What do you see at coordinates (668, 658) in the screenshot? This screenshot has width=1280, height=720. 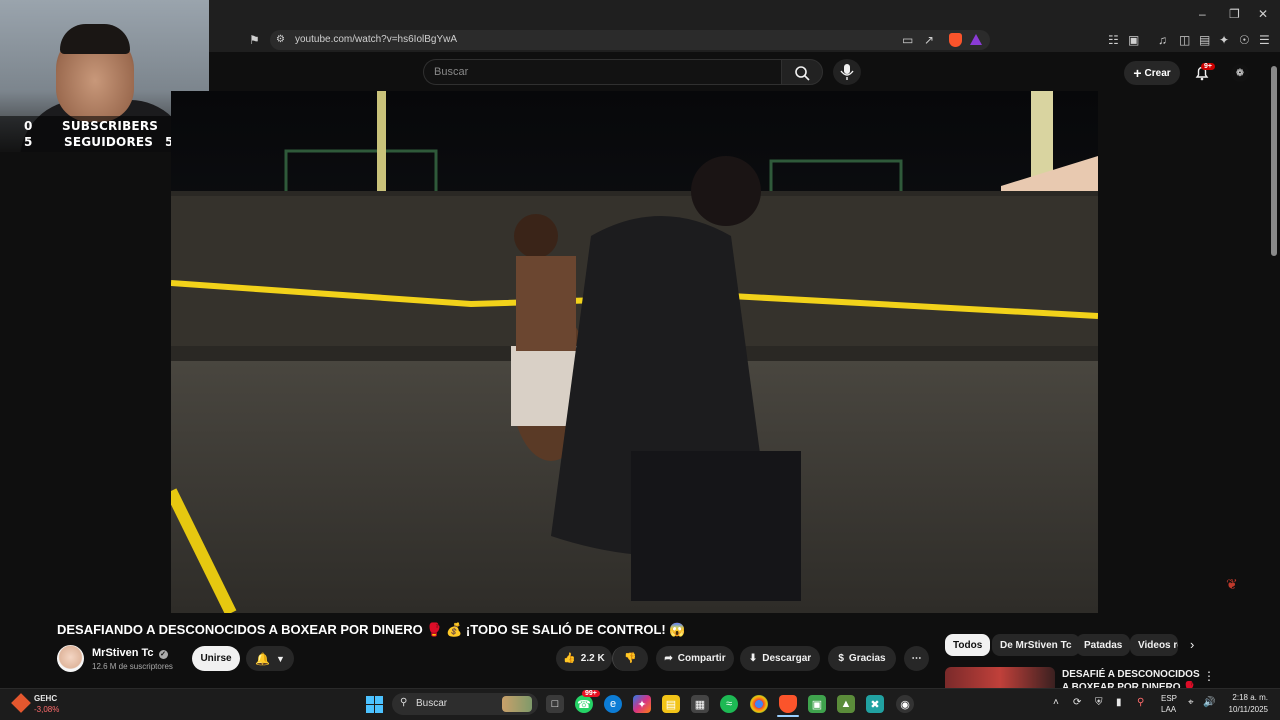 I see `share-icon: ➦` at bounding box center [668, 658].